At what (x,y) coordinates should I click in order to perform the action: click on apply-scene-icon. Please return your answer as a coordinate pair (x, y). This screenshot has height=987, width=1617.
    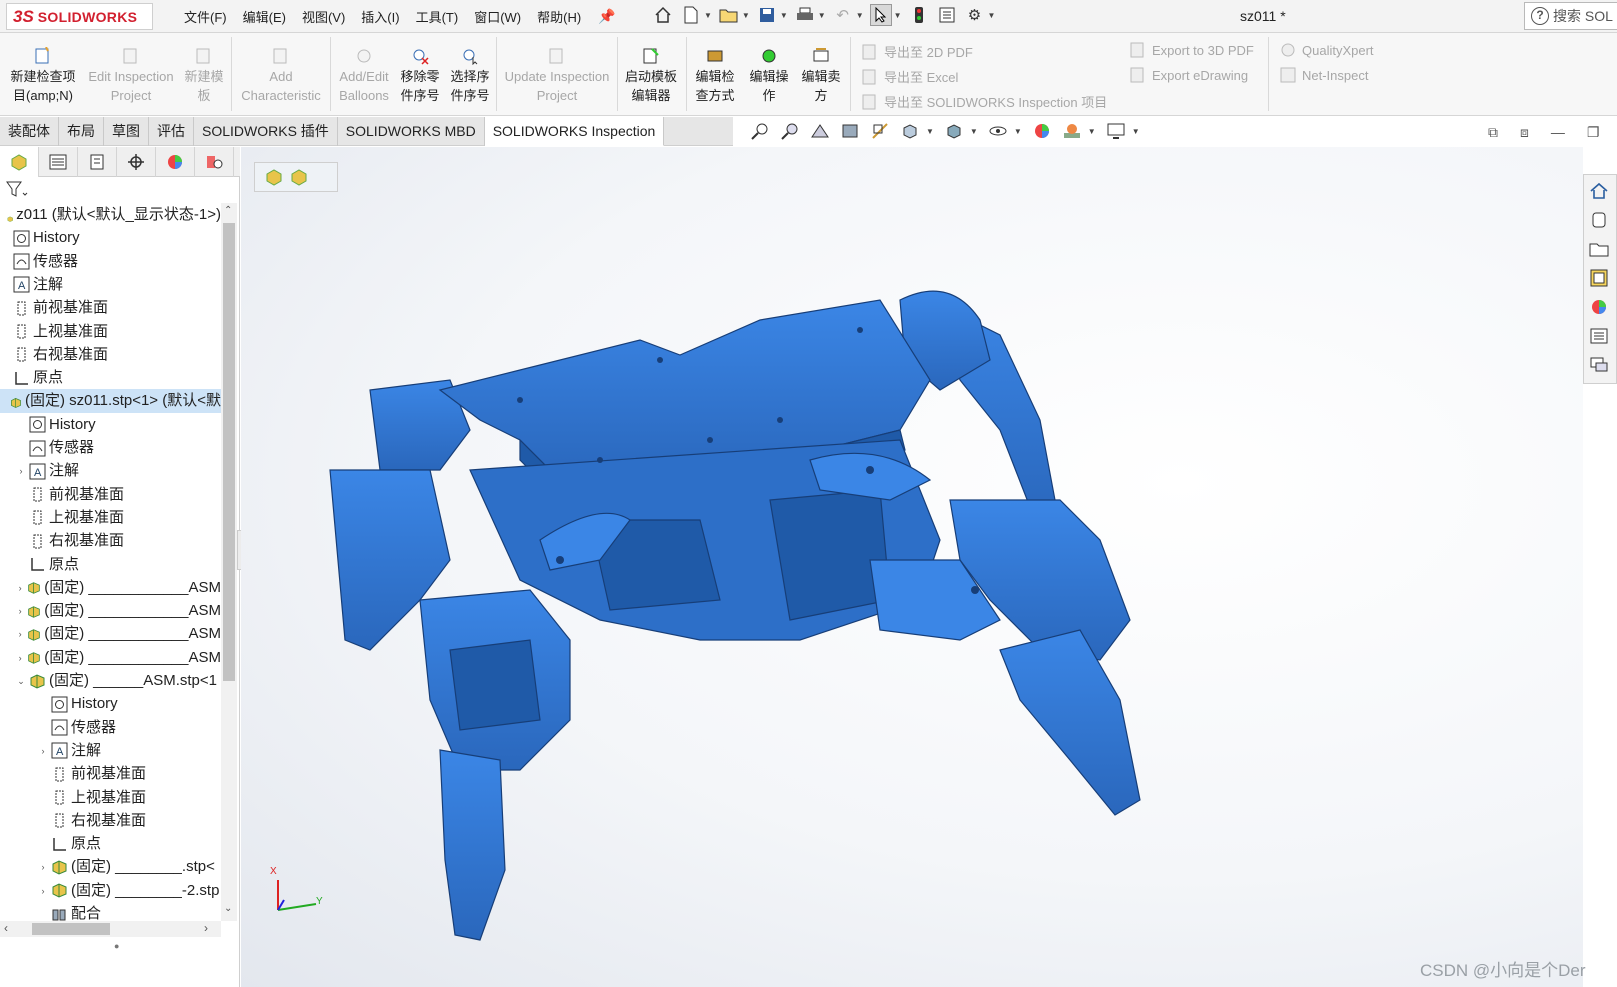
    Looking at the image, I should click on (1072, 131).